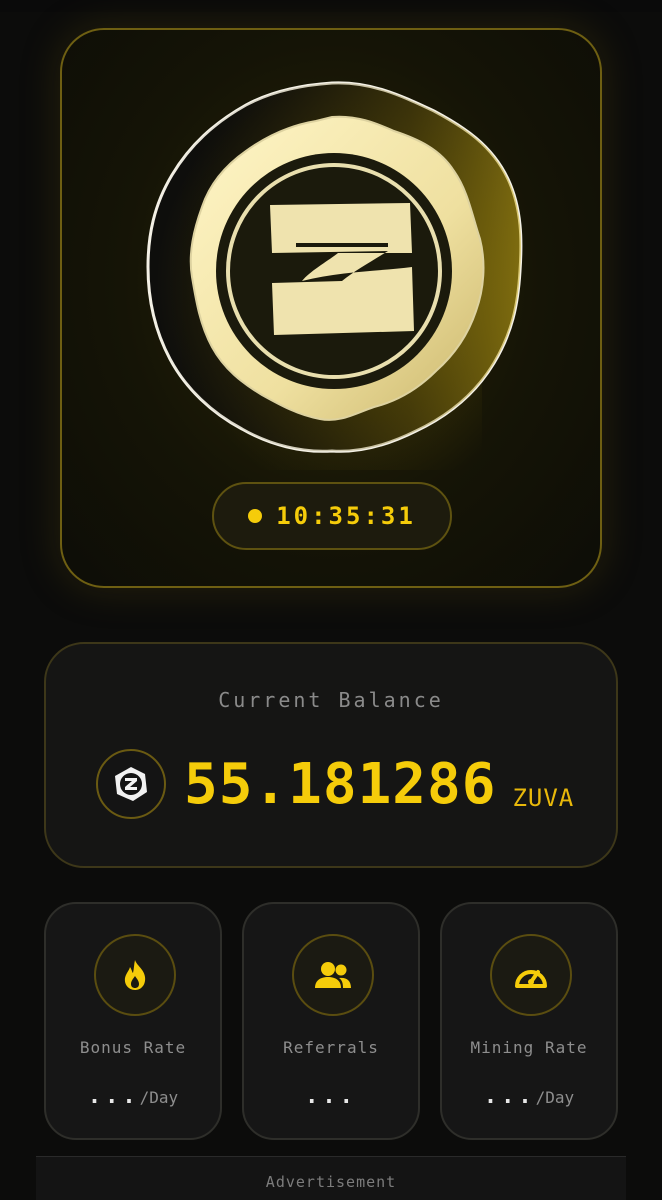 Image resolution: width=662 pixels, height=1200 pixels. I want to click on zuva-token-icon, so click(131, 784).